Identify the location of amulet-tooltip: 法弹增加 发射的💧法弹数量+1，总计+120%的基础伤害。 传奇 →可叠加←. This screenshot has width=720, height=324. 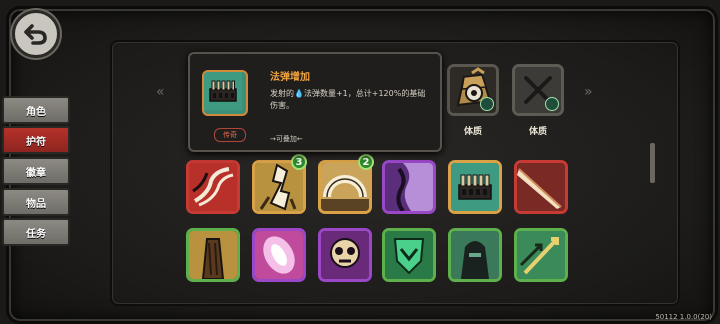
(315, 102).